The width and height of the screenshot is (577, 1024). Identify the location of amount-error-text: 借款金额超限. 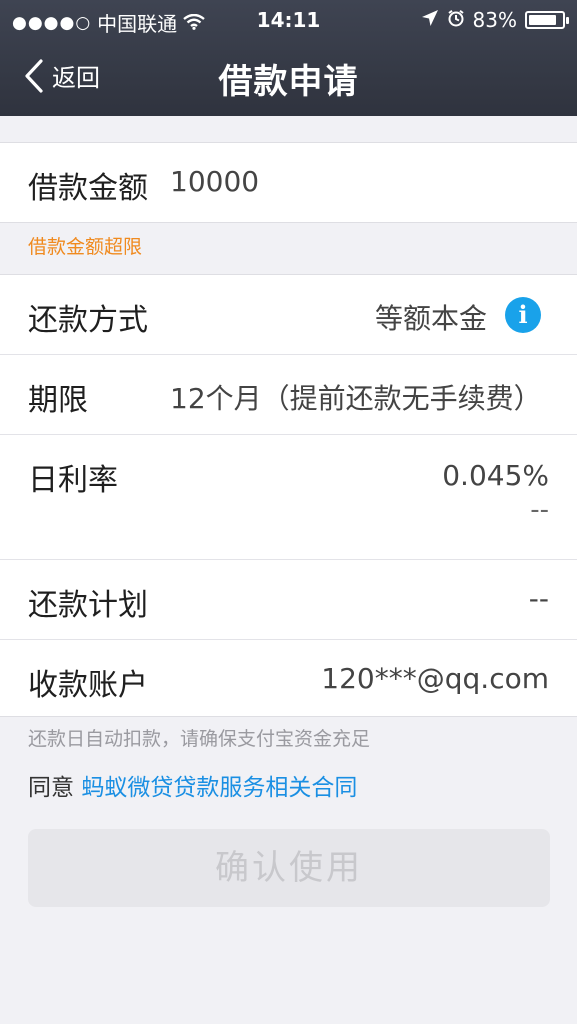
(85, 247).